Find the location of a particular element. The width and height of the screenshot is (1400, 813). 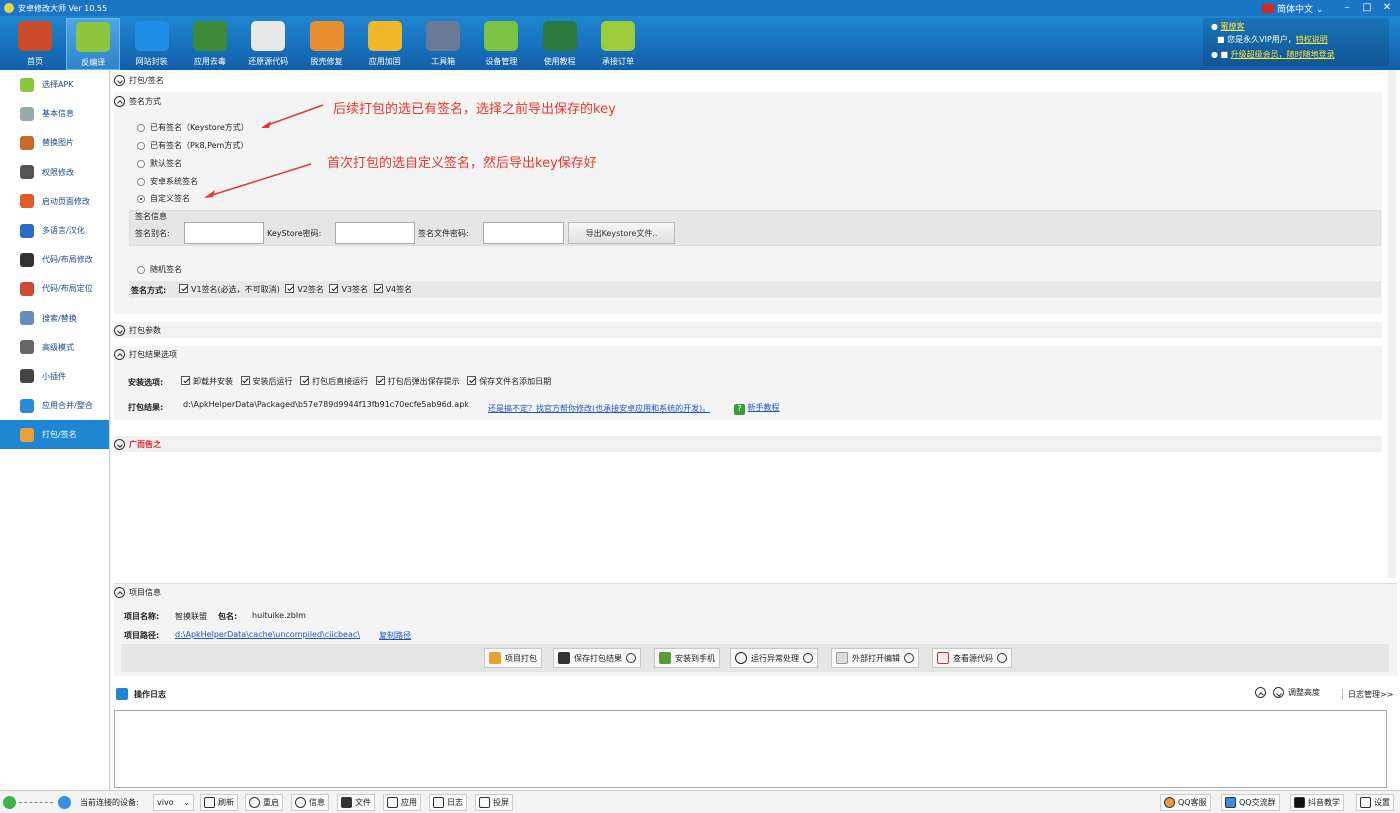

install-options: 卸载并安装 安装后运行 打包后直接运行 打包后弹出保存提示 保存文件名添加日期 is located at coordinates (363, 381).